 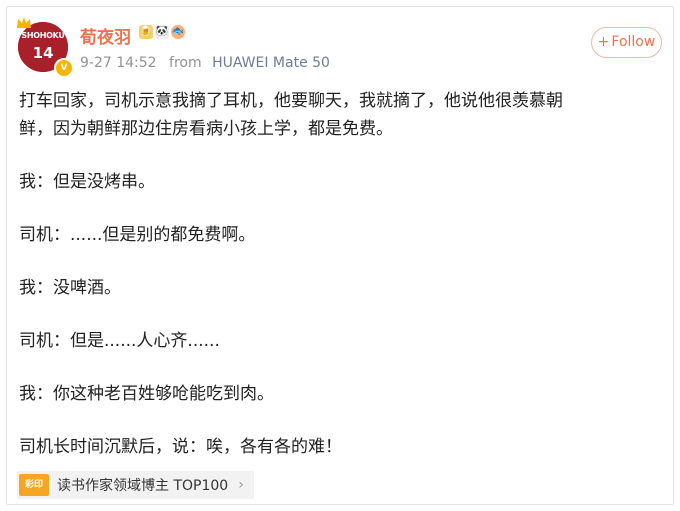 What do you see at coordinates (206, 129) in the screenshot?
I see `post-paragraph: 鲜，因为朝鲜那边住房看病小孩上学，都是免费。` at bounding box center [206, 129].